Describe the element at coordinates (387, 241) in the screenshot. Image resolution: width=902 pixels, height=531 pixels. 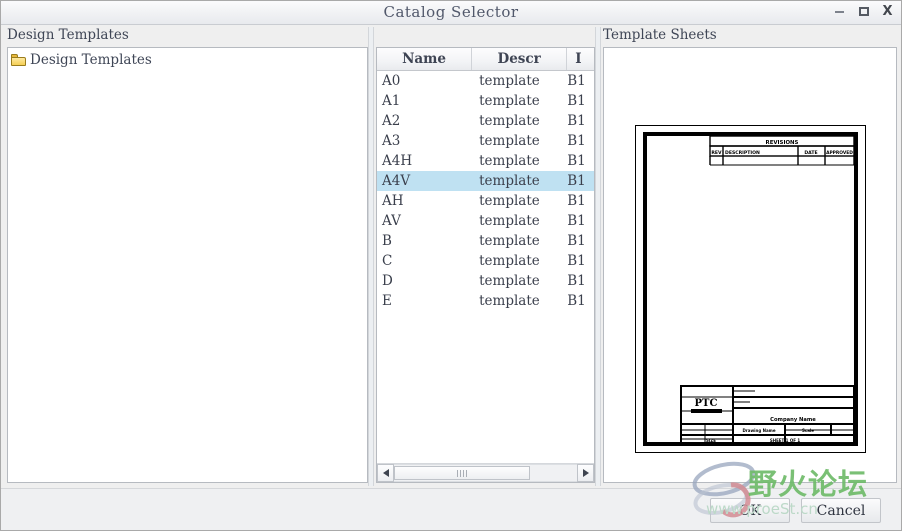
I see `cell-name: B` at that location.